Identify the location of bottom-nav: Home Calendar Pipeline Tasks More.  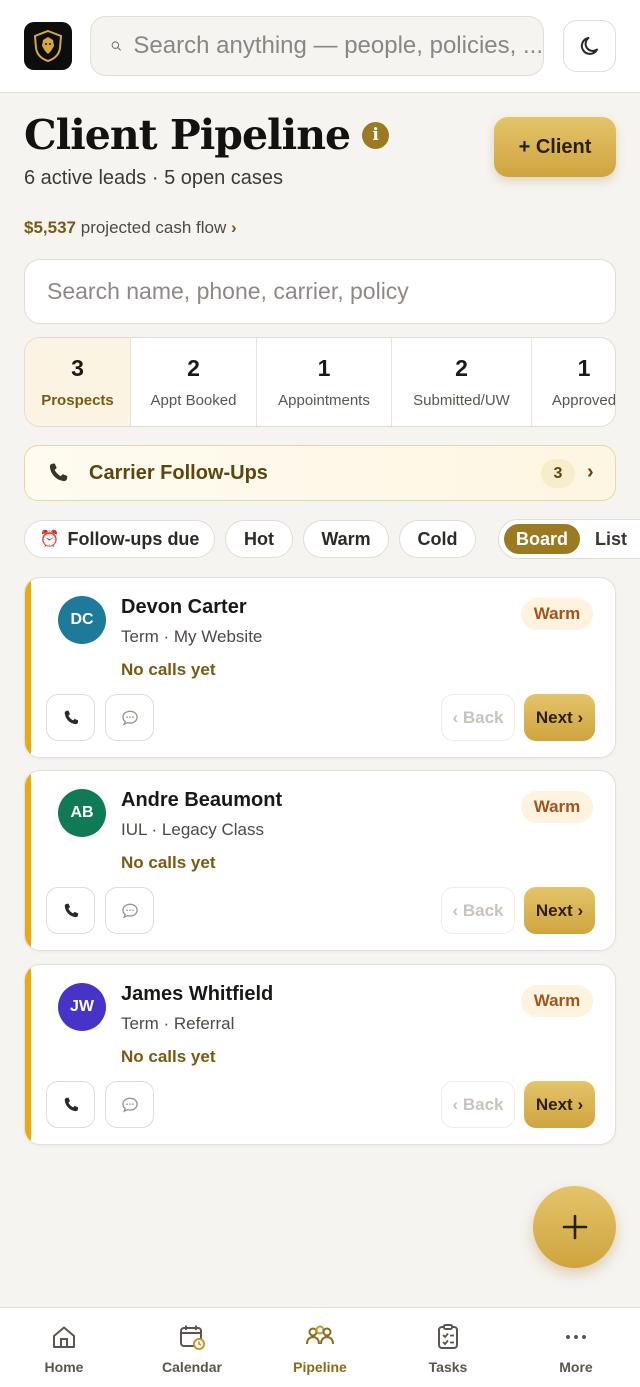
(320, 1347).